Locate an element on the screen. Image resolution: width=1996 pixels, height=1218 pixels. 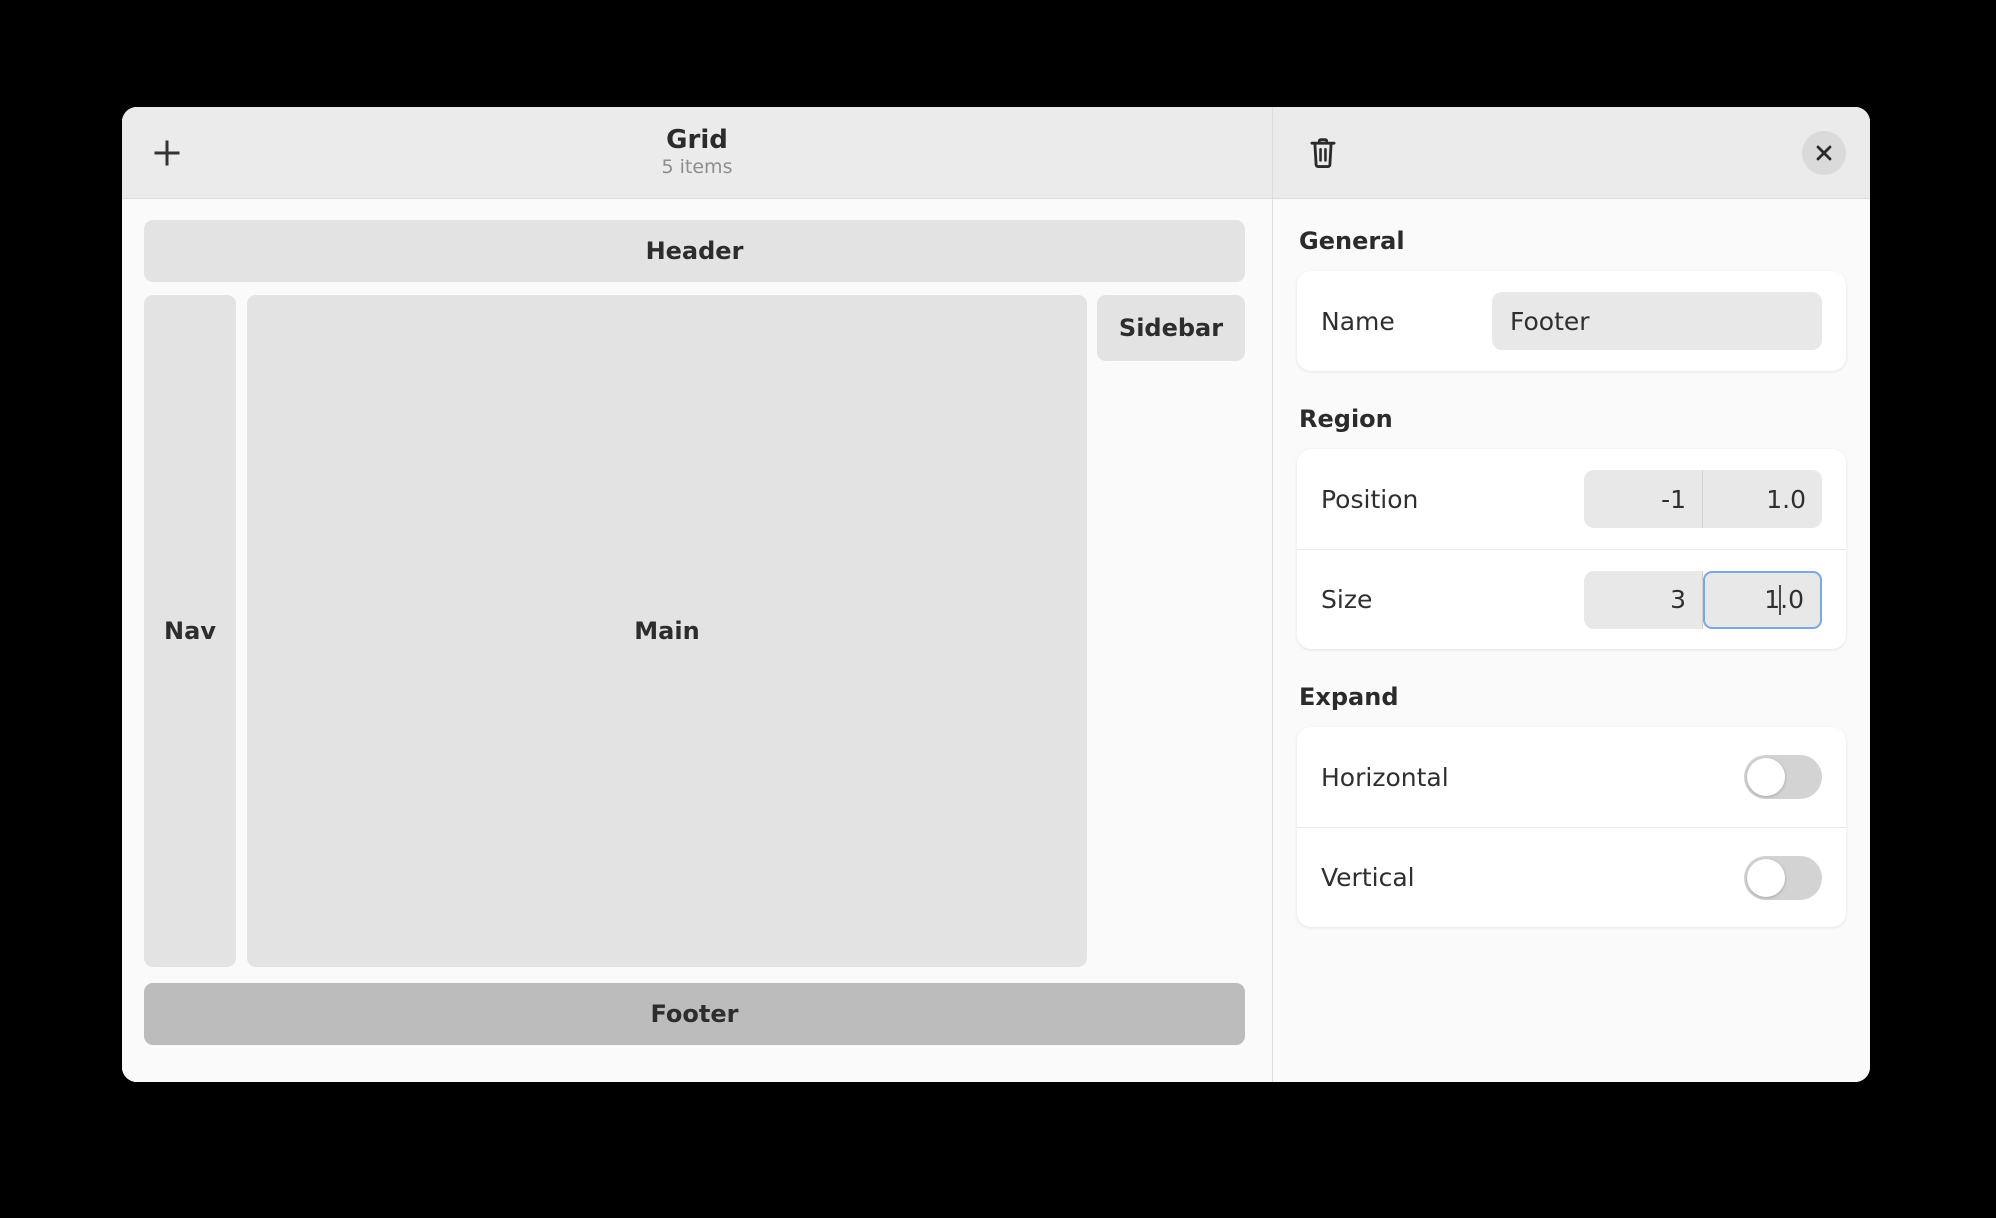
section-title-region: Region is located at coordinates (1346, 419).